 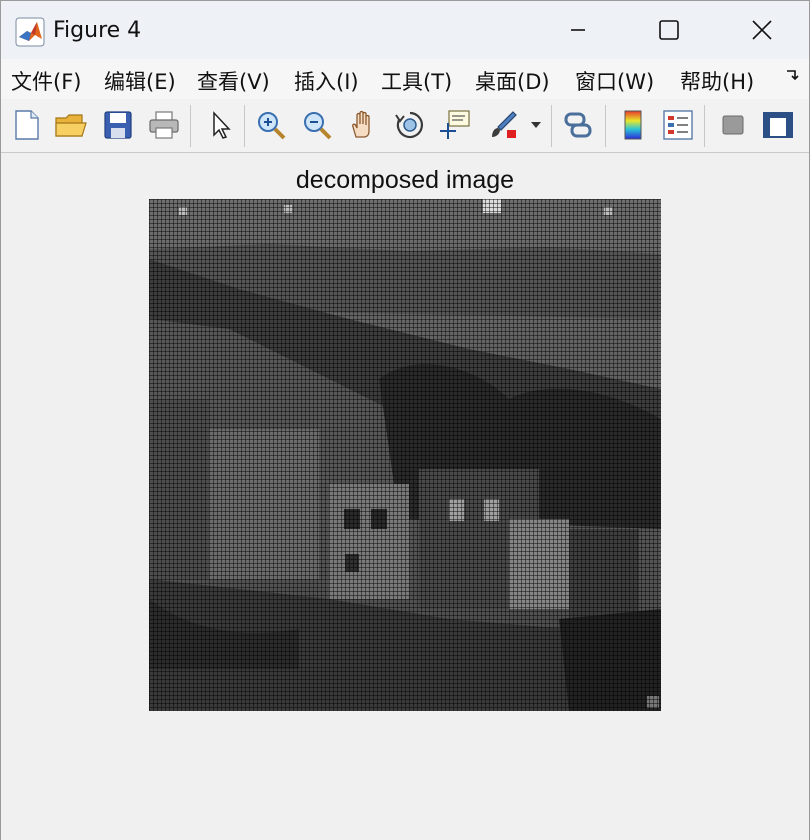 What do you see at coordinates (233, 81) in the screenshot?
I see `menu-view: 查看(V)` at bounding box center [233, 81].